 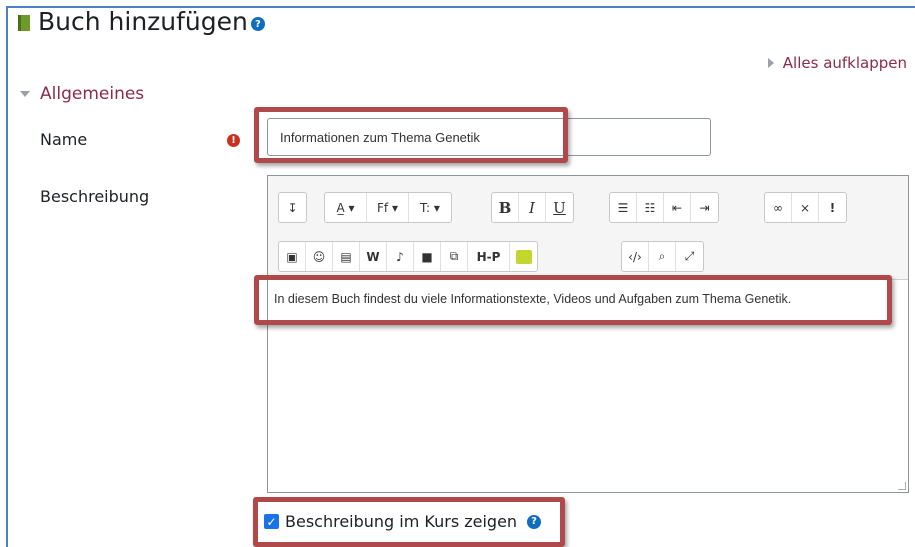 What do you see at coordinates (430, 207) in the screenshot?
I see `font-size-icon: T: ▾` at bounding box center [430, 207].